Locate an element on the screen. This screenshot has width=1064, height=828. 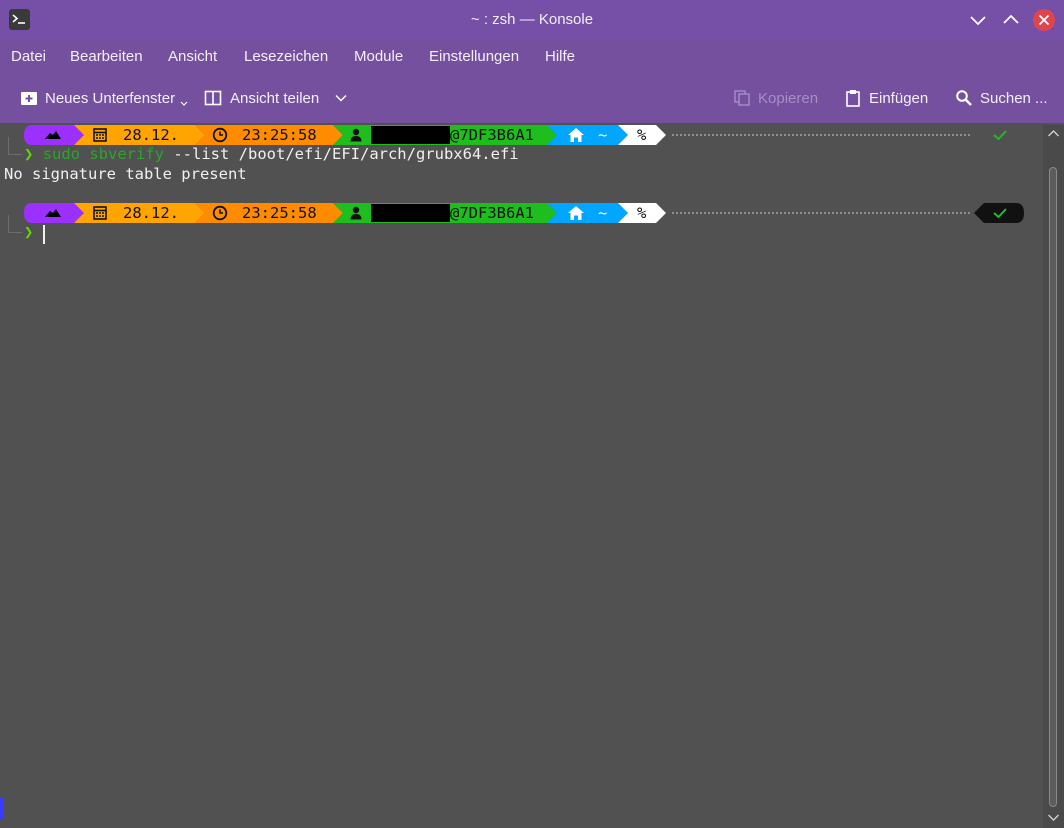
minimize-button is located at coordinates (978, 20).